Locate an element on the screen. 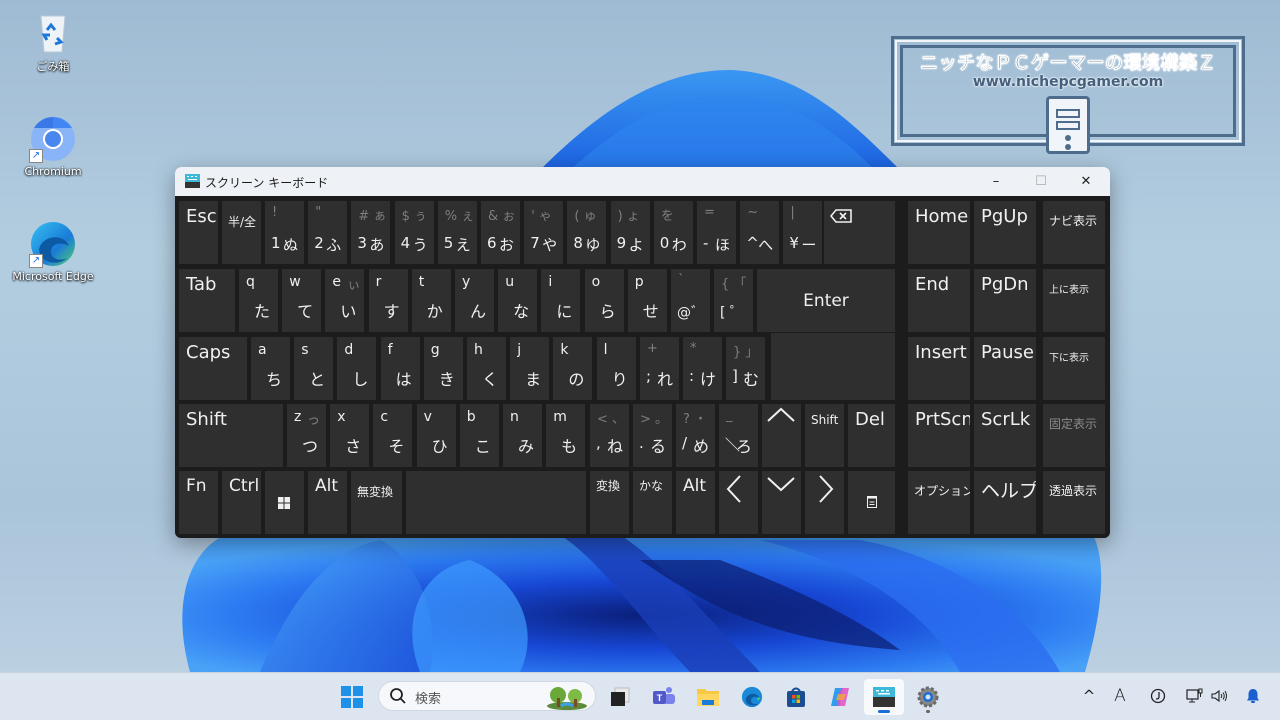 This screenshot has width=1280, height=720. key-p: pせ is located at coordinates (647, 300).